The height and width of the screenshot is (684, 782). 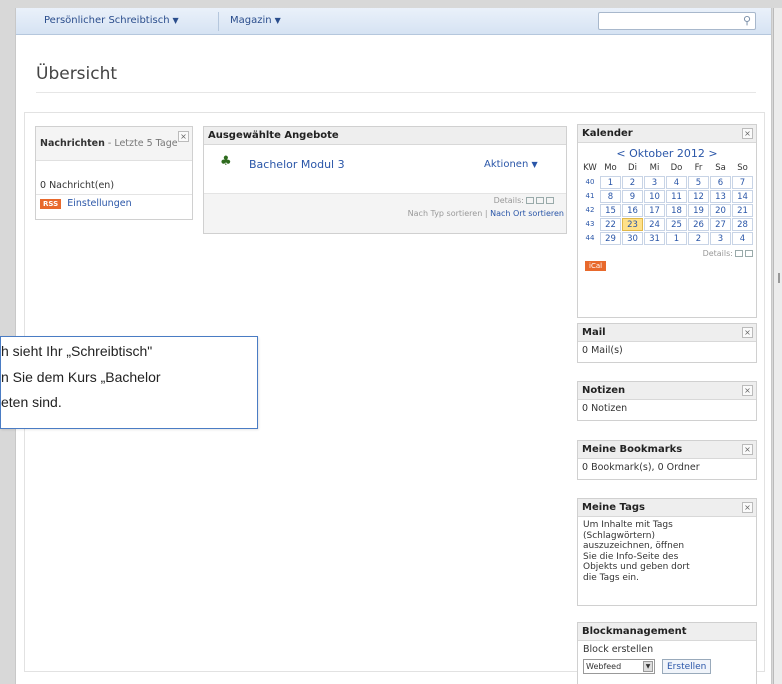 I want to click on create-block-button: Erstellen, so click(x=687, y=666).